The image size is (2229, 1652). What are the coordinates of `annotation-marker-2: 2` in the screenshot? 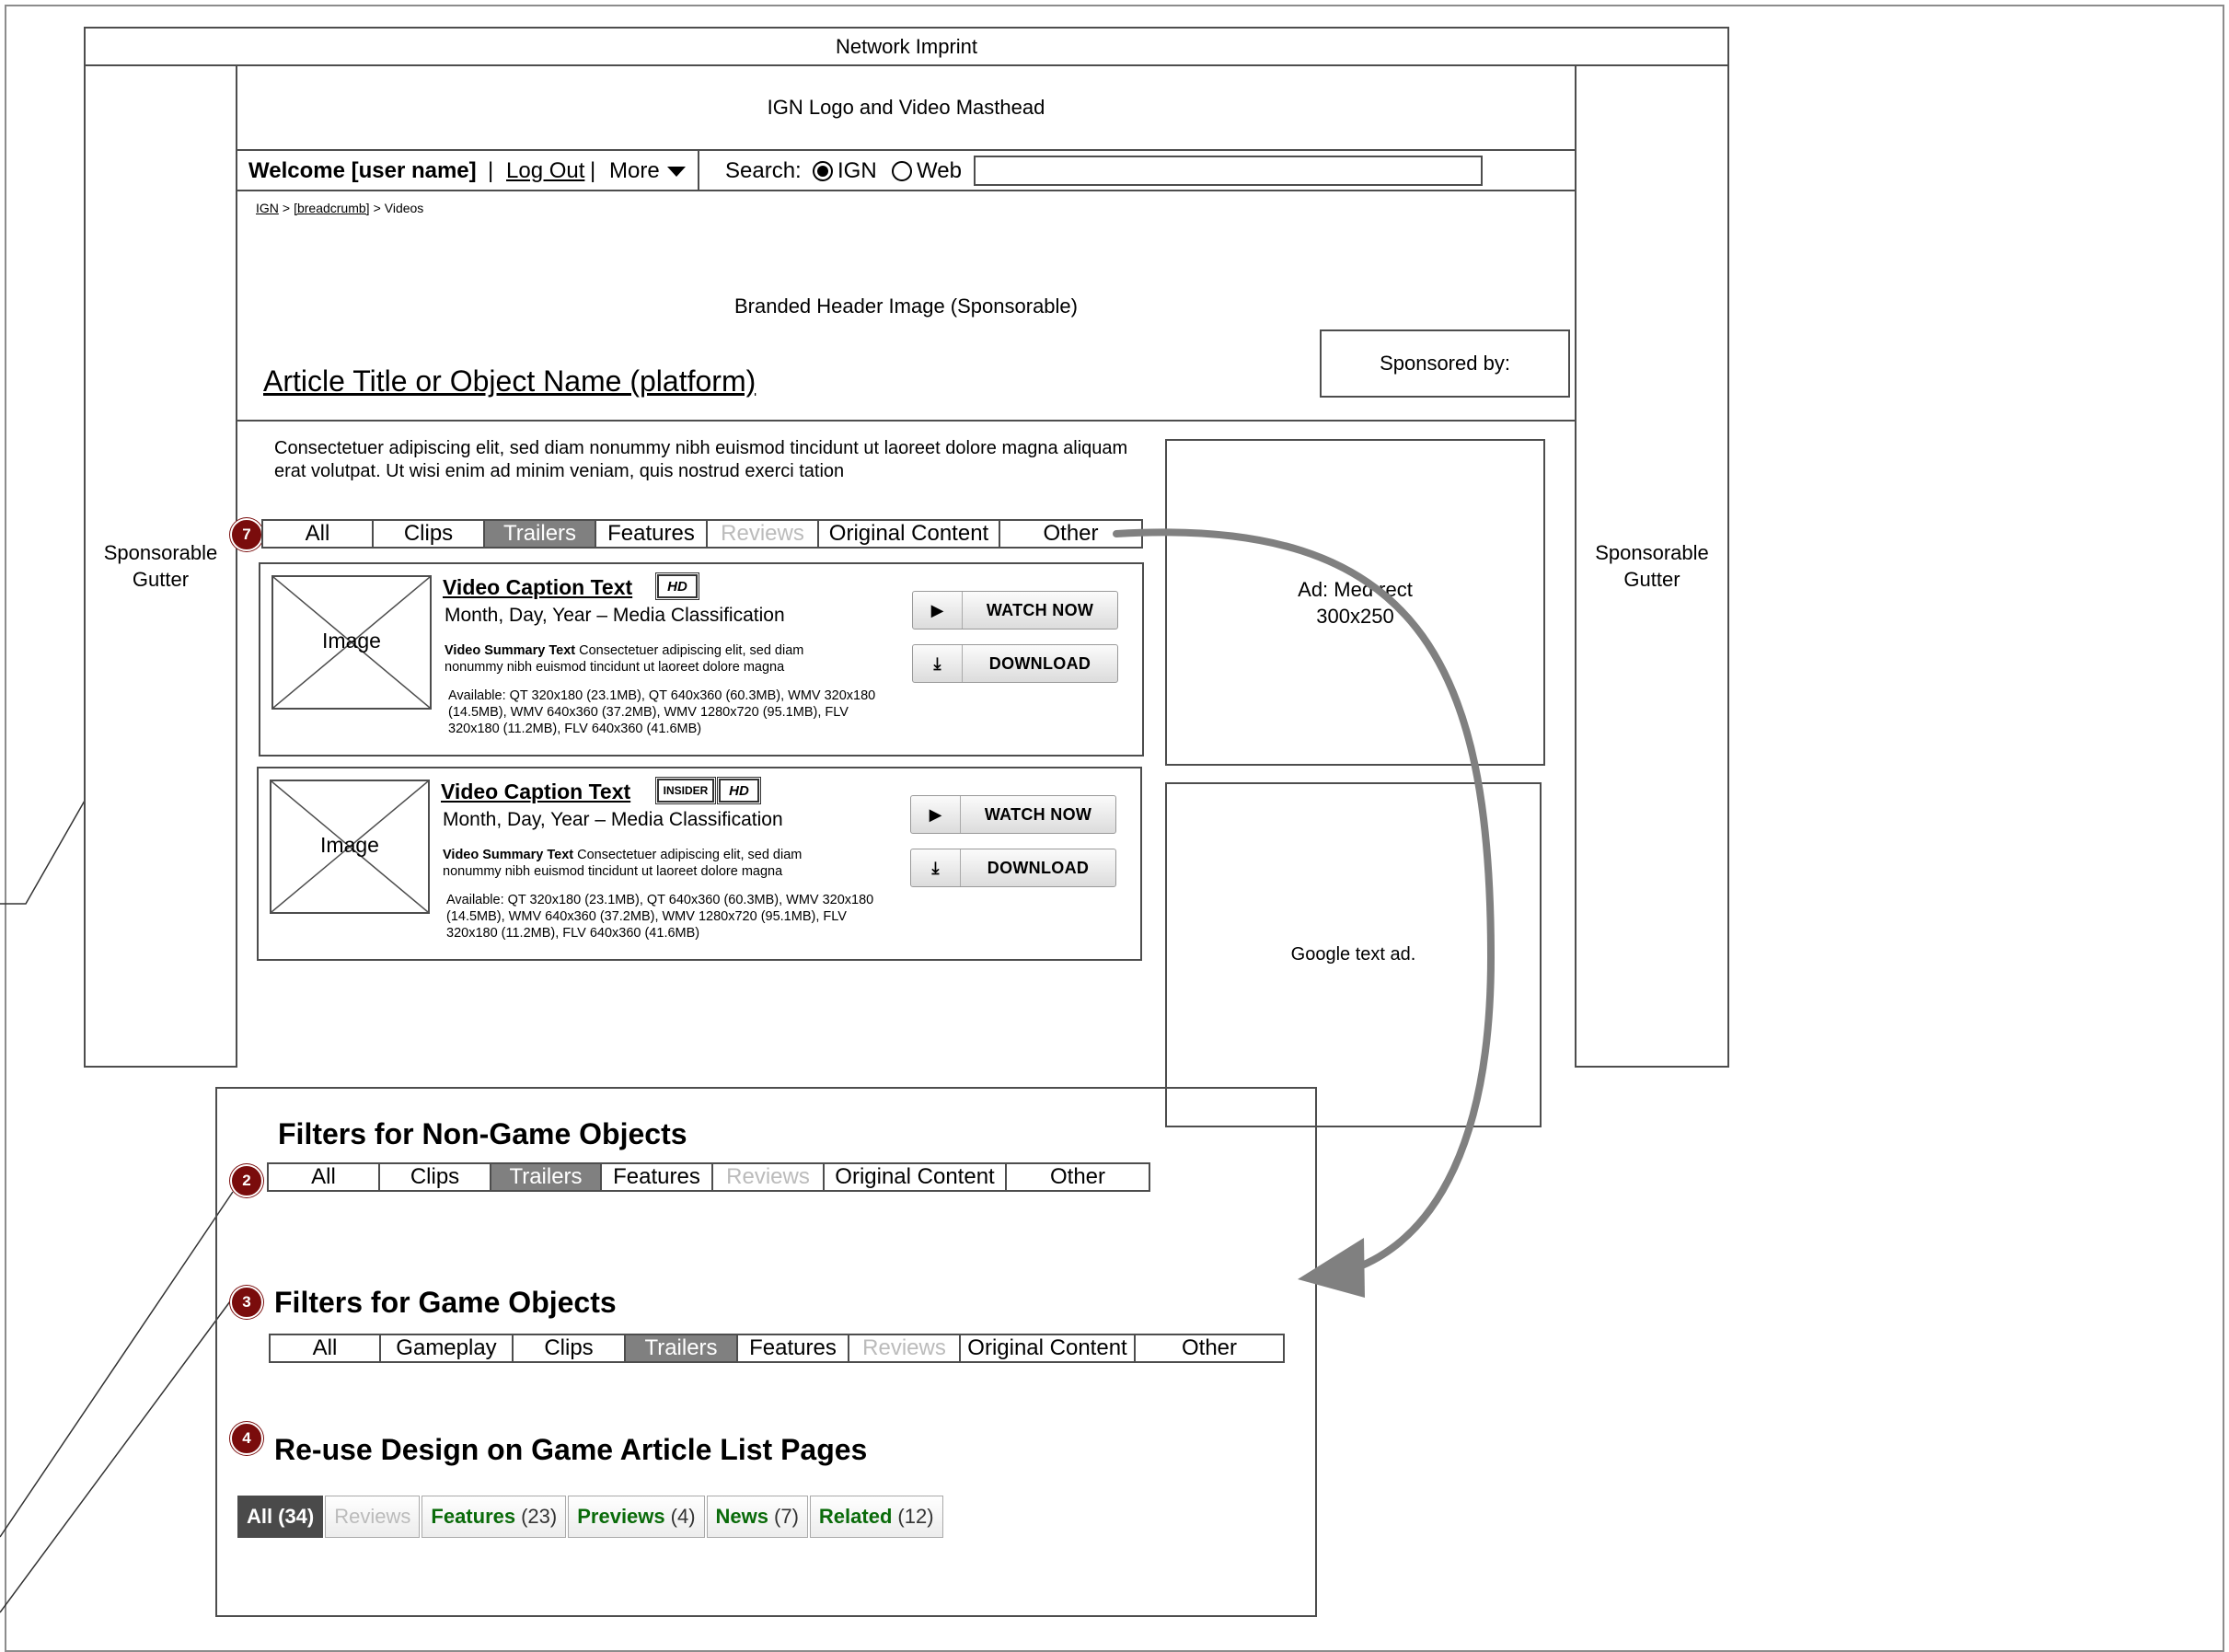 It's located at (246, 1180).